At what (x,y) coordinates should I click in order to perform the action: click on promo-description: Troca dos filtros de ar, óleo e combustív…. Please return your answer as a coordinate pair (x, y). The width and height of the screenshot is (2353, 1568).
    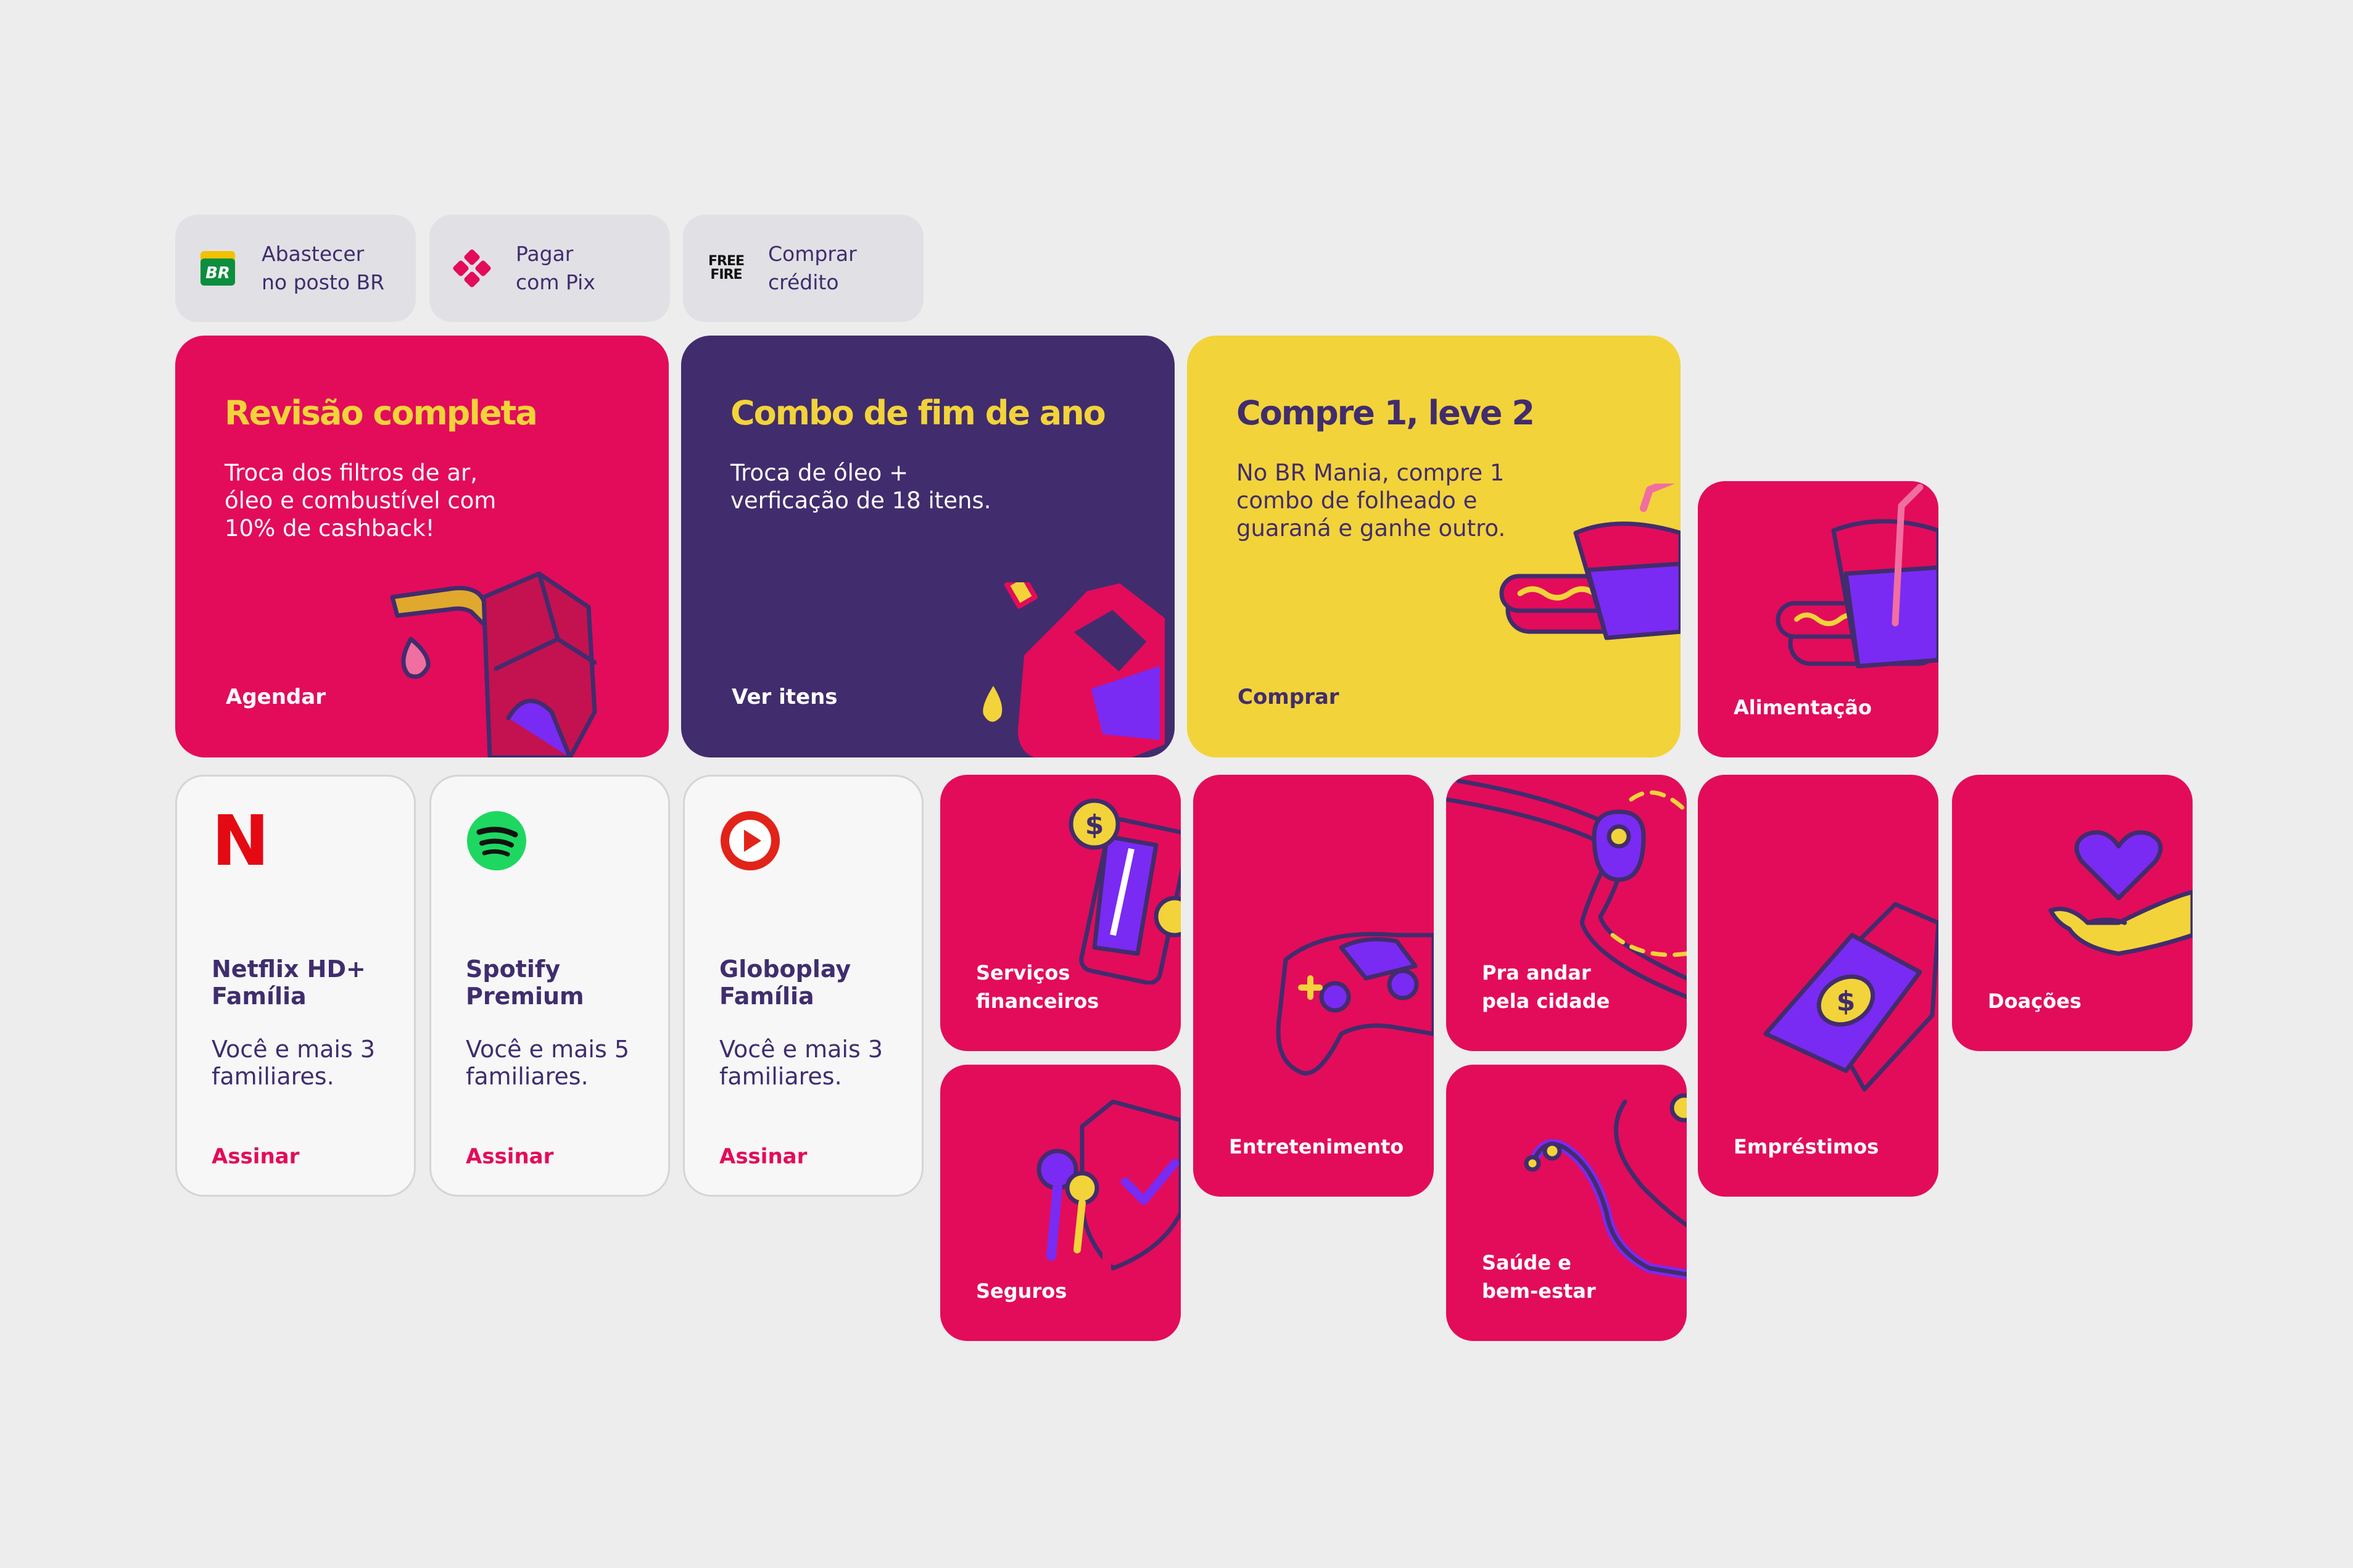
    Looking at the image, I should click on (361, 501).